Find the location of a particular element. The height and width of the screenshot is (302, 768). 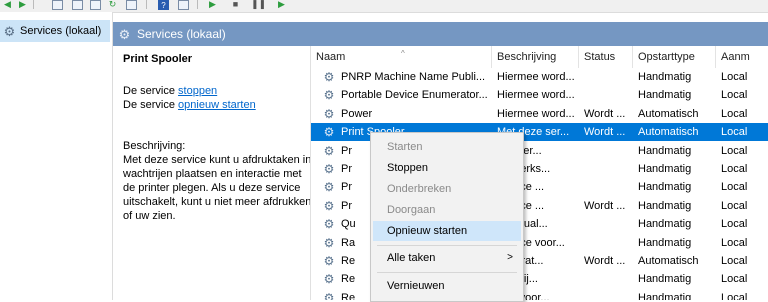

banner-title: Services (lokaal) is located at coordinates (181, 34).